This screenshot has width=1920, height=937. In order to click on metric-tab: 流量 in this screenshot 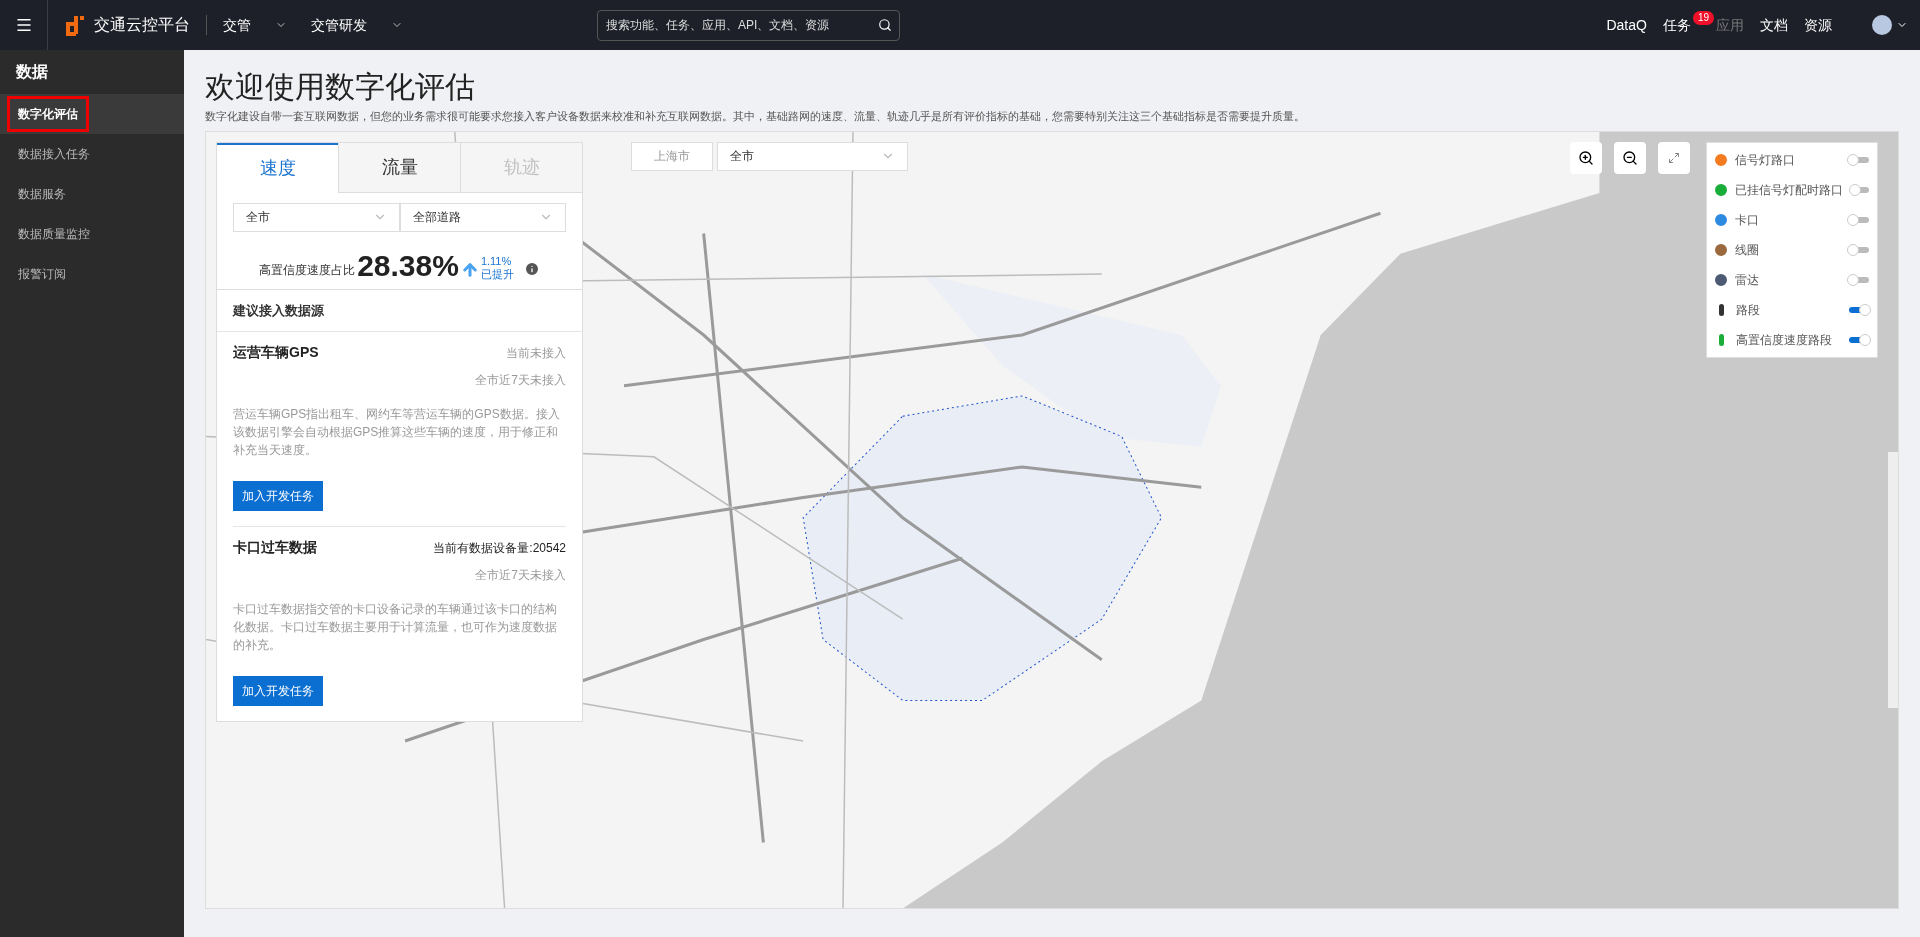, I will do `click(399, 167)`.